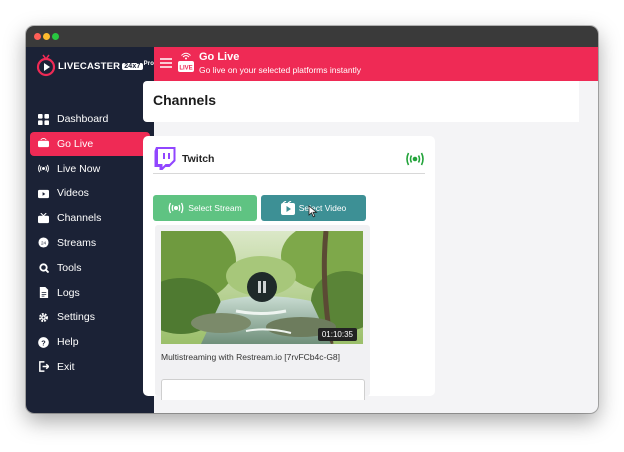 The height and width of the screenshot is (452, 624). I want to click on select-stream-button: Select Stream, so click(205, 208).